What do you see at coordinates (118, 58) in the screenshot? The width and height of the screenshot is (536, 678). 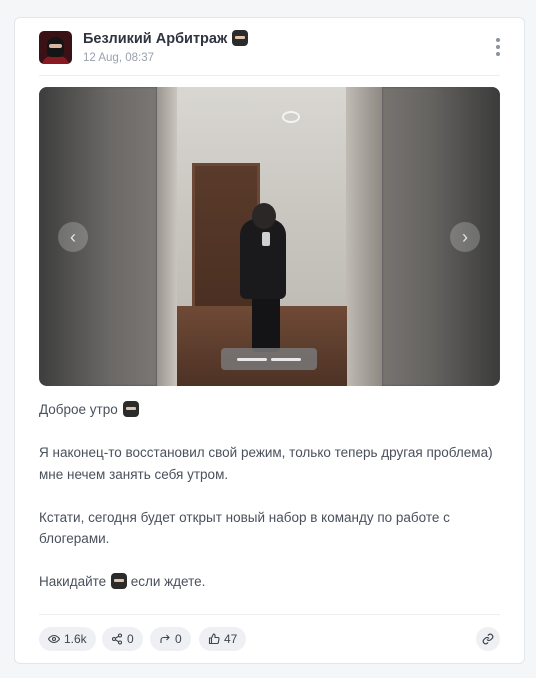 I see `post-date: 12 Aug, 08:37` at bounding box center [118, 58].